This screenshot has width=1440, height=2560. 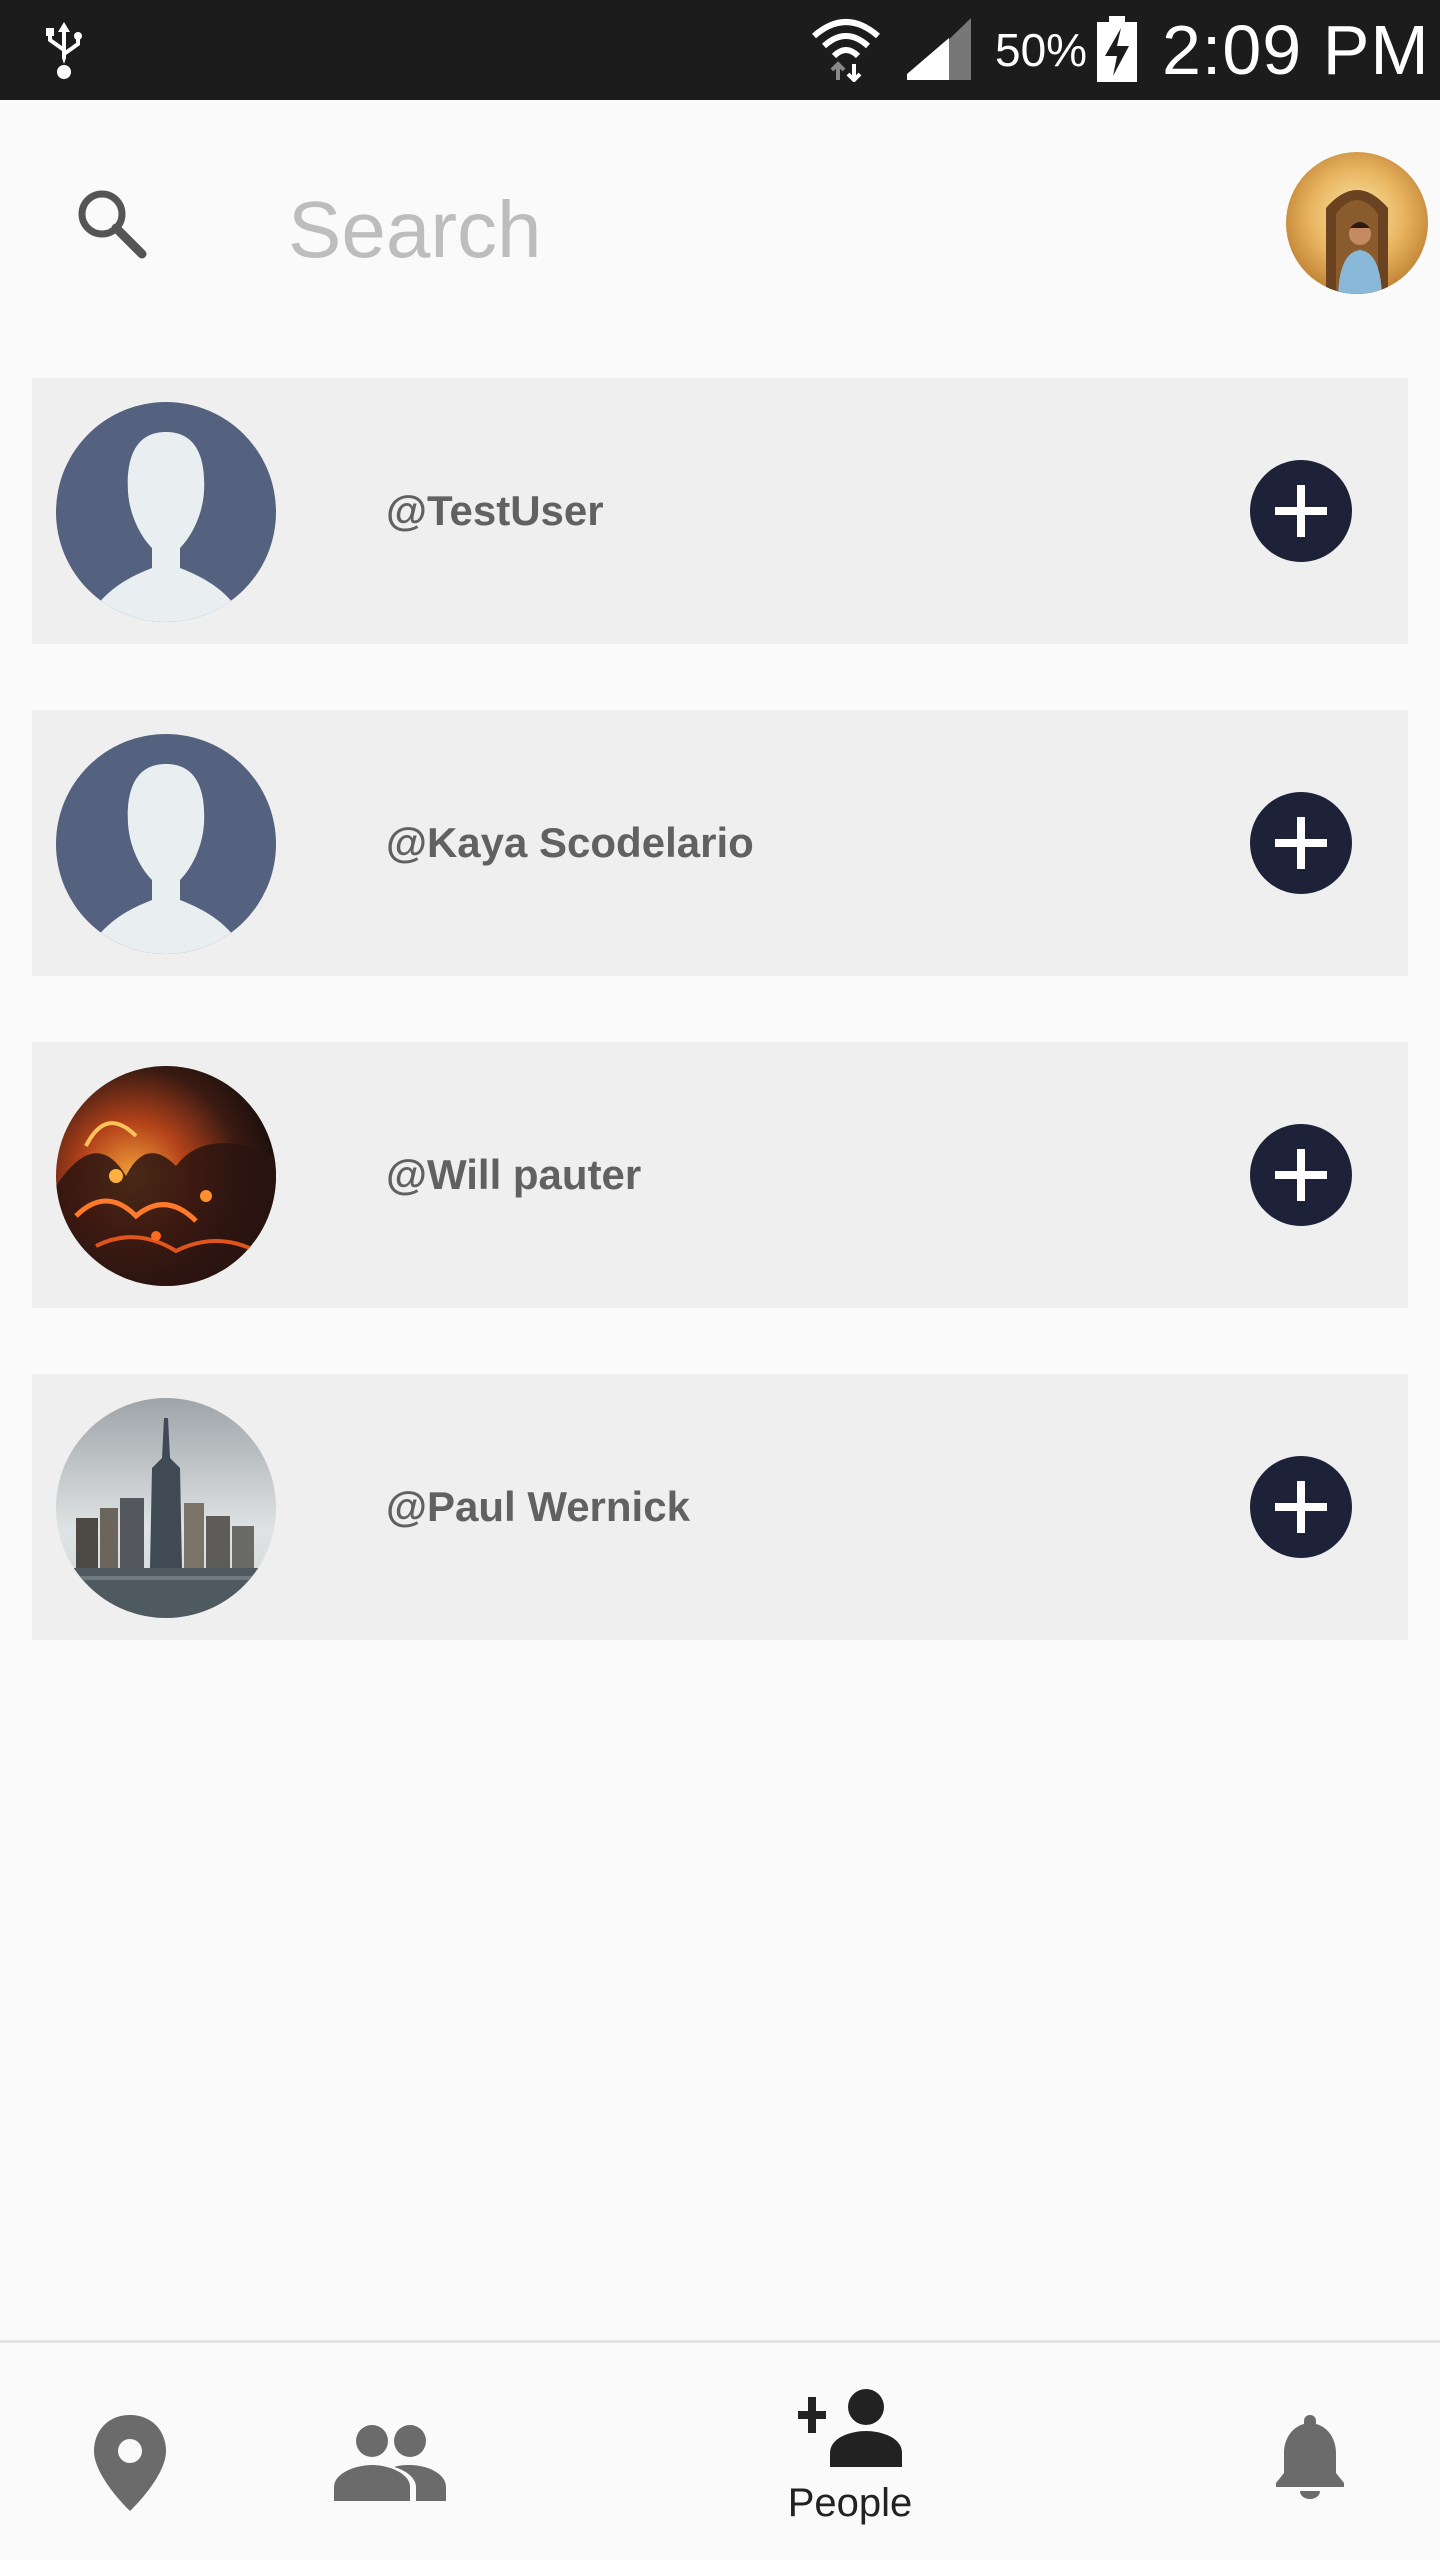 What do you see at coordinates (720, 1175) in the screenshot?
I see `list-item: @Will pauter` at bounding box center [720, 1175].